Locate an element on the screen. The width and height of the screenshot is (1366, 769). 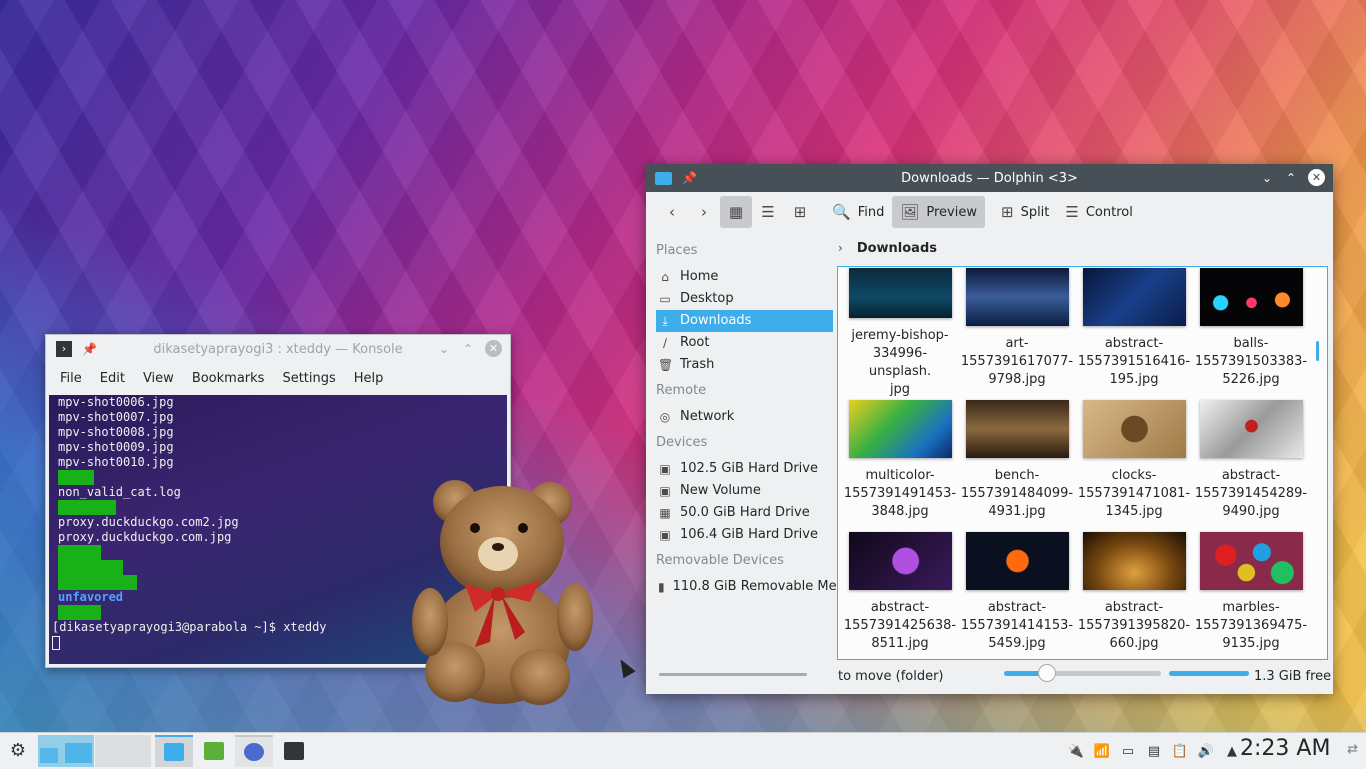
places-item-102-5-gib-hard-drive: ▣ 102.5 GiB Hard Drive is located at coordinates (741, 469).